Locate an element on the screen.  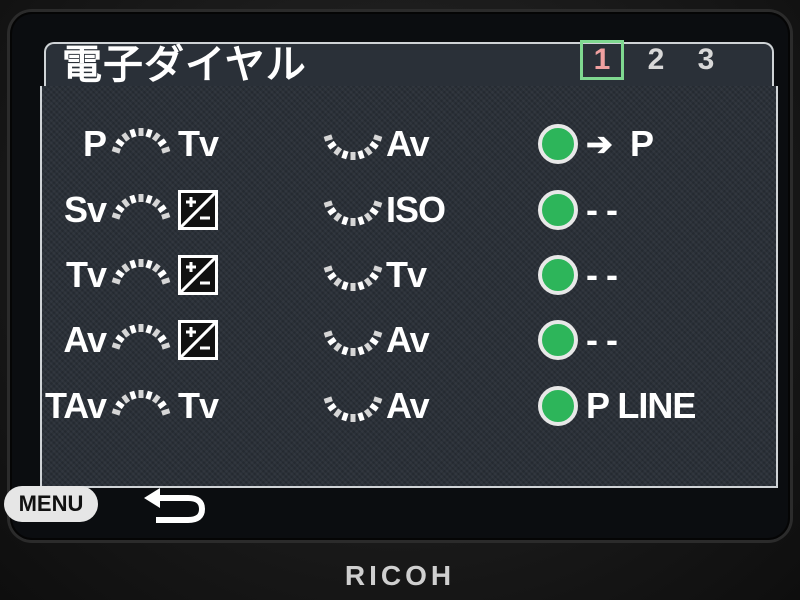
dial-row: Sv ISO - - is located at coordinates (400, 210).